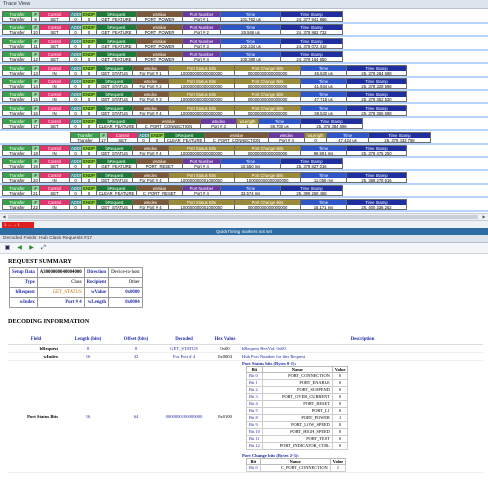 The image size is (488, 480). Describe the element at coordinates (202, 43) in the screenshot. I see `trace-cell: Port Number Port # 3` at that location.